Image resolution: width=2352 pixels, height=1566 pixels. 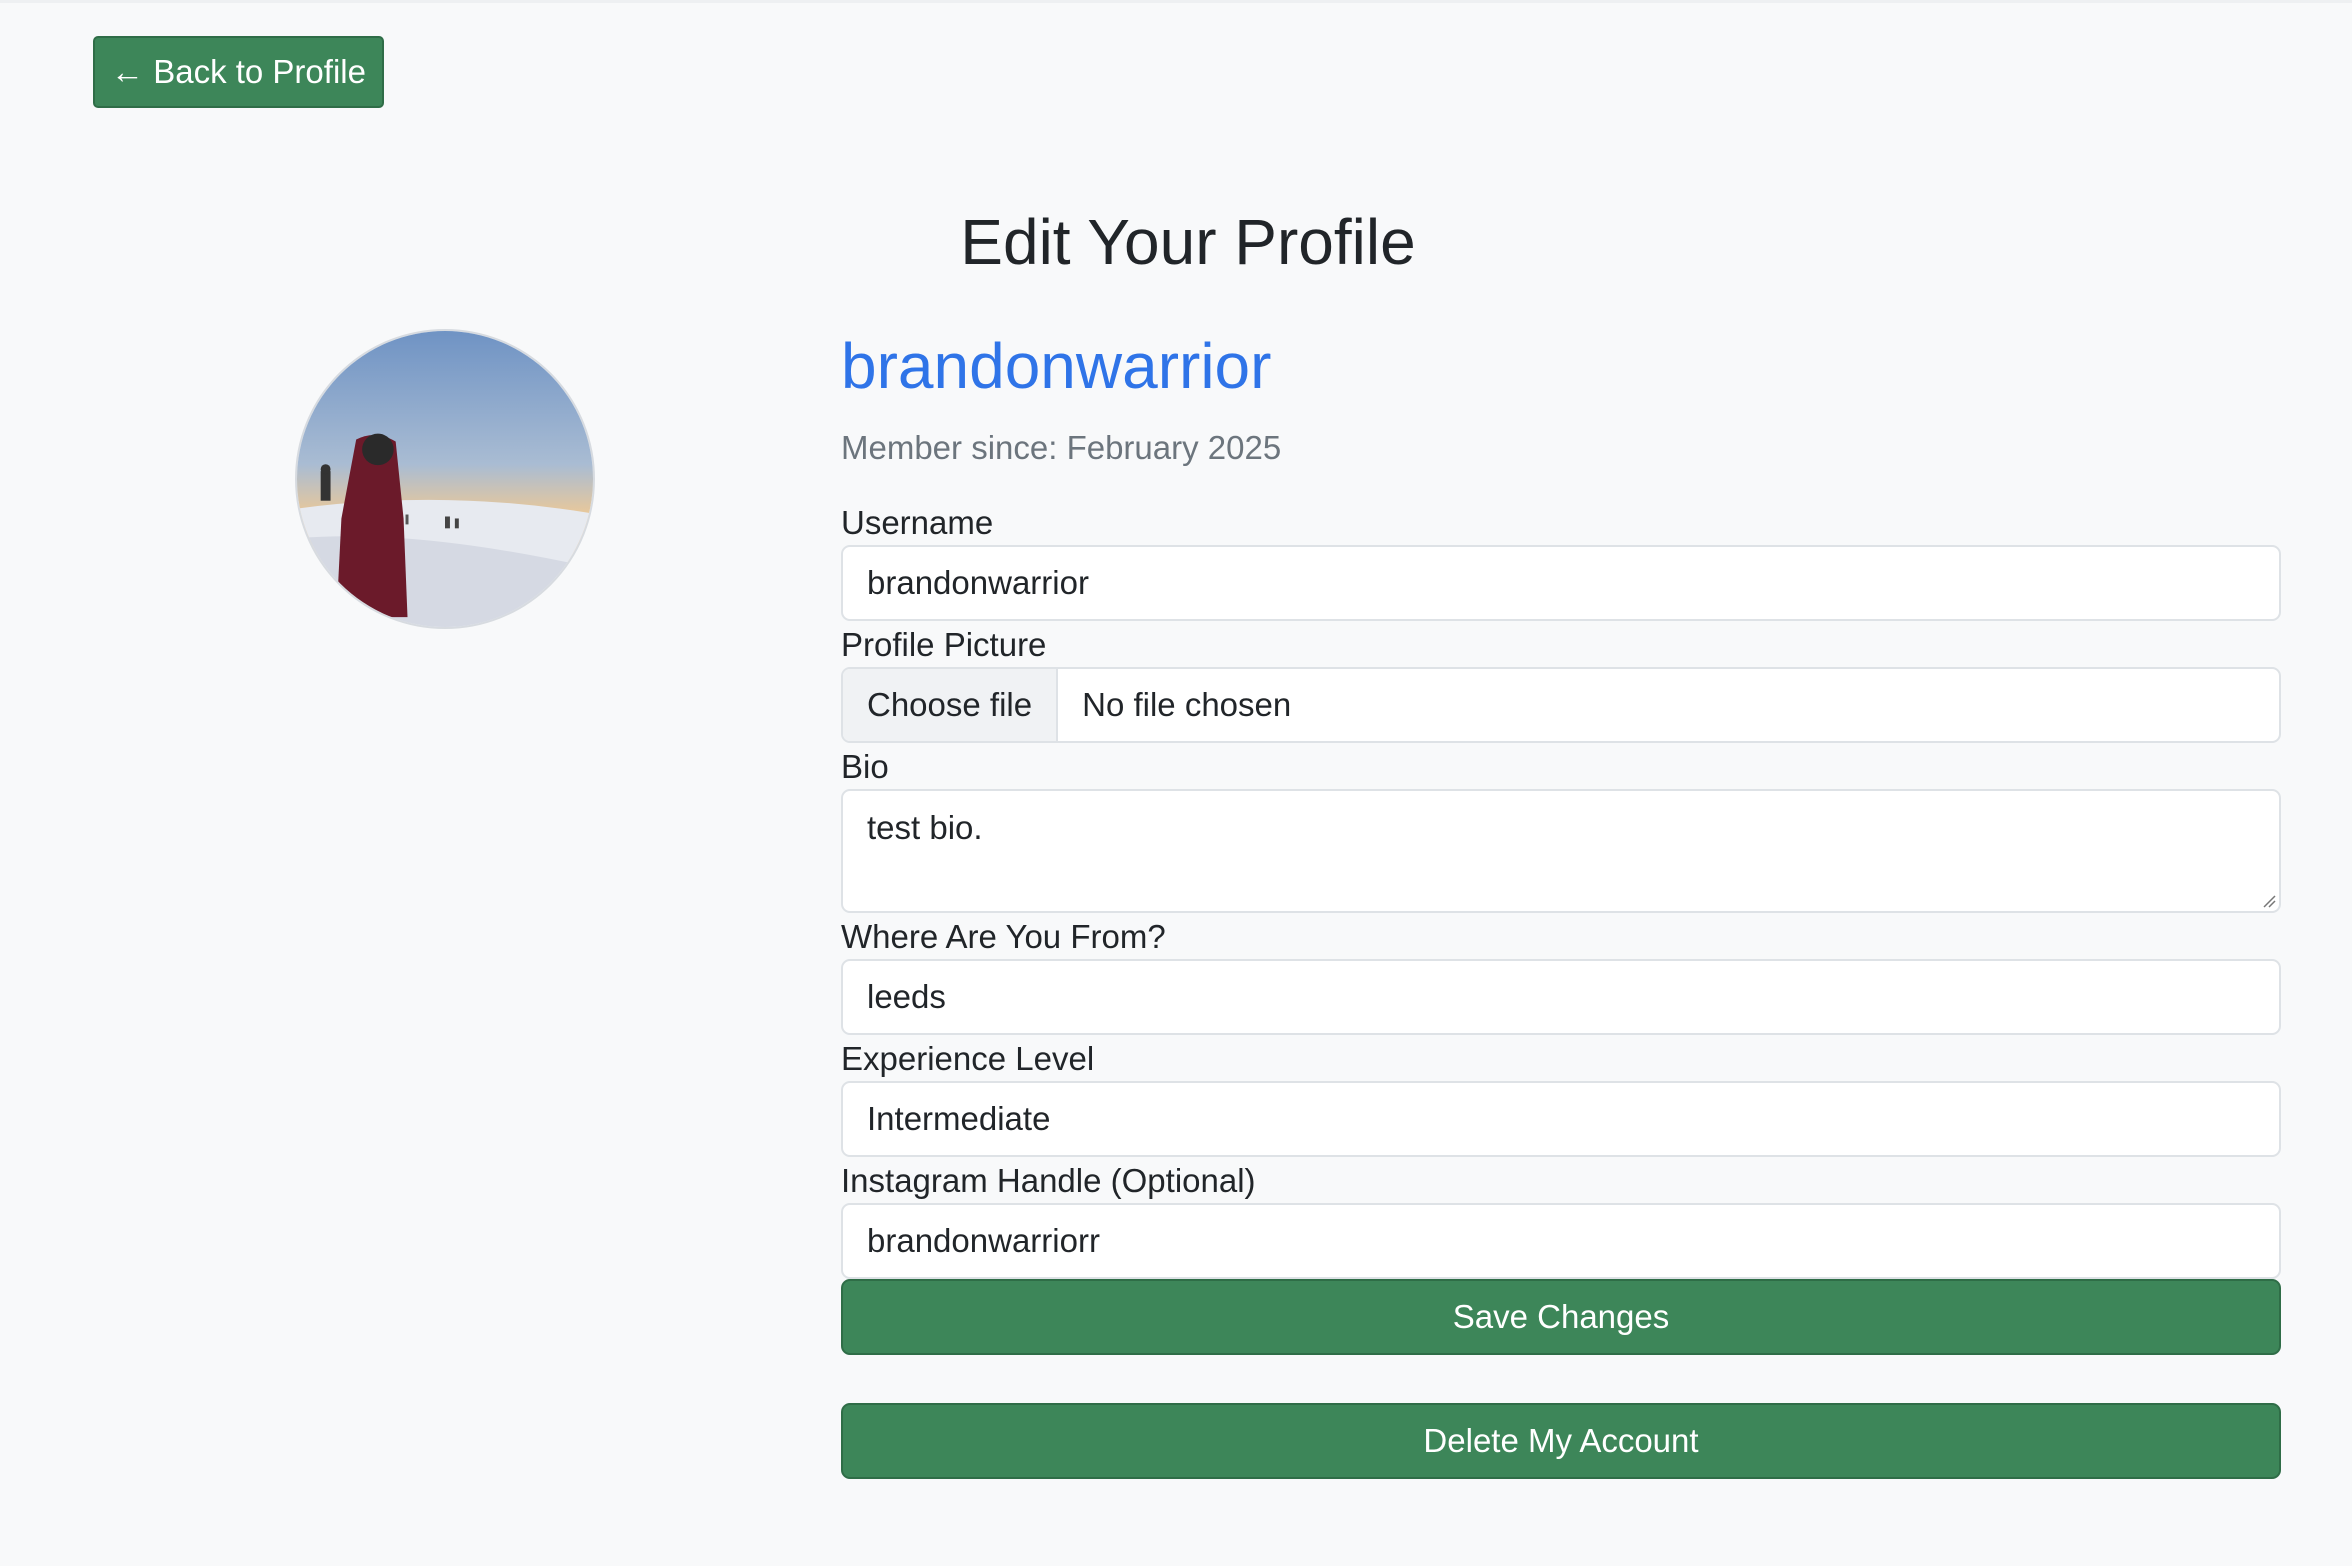 I want to click on choose-file-button: Choose file, so click(x=951, y=705).